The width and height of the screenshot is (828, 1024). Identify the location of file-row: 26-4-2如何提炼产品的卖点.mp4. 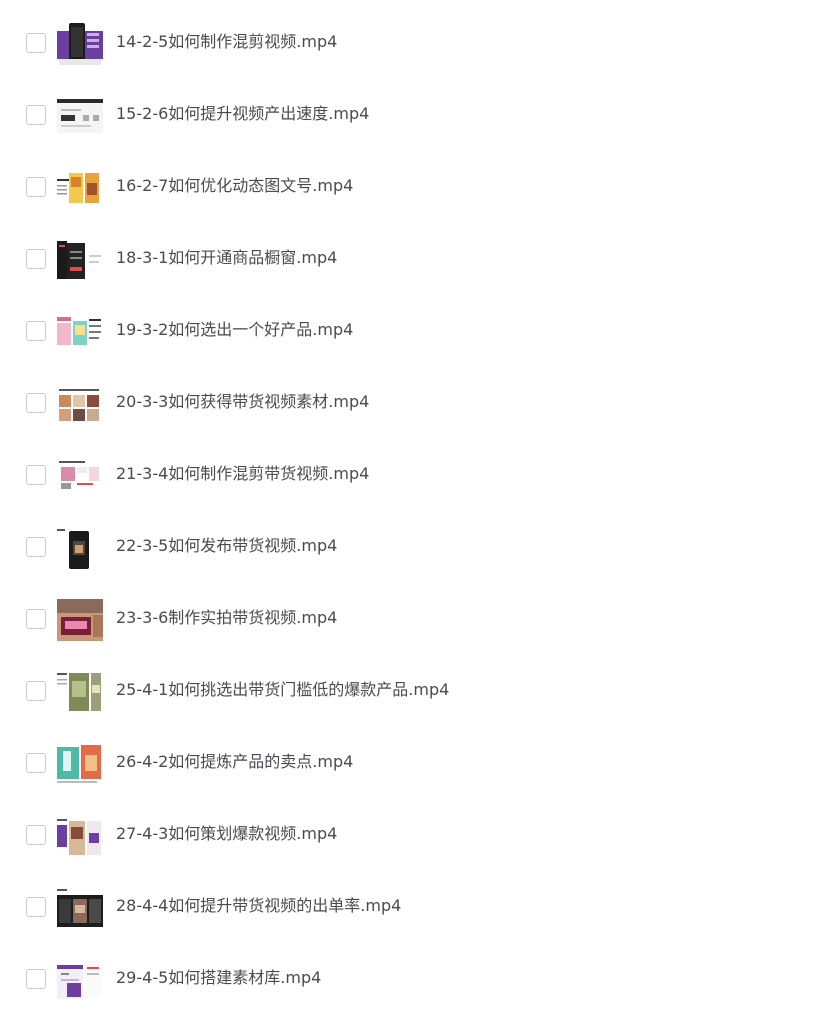
(414, 764).